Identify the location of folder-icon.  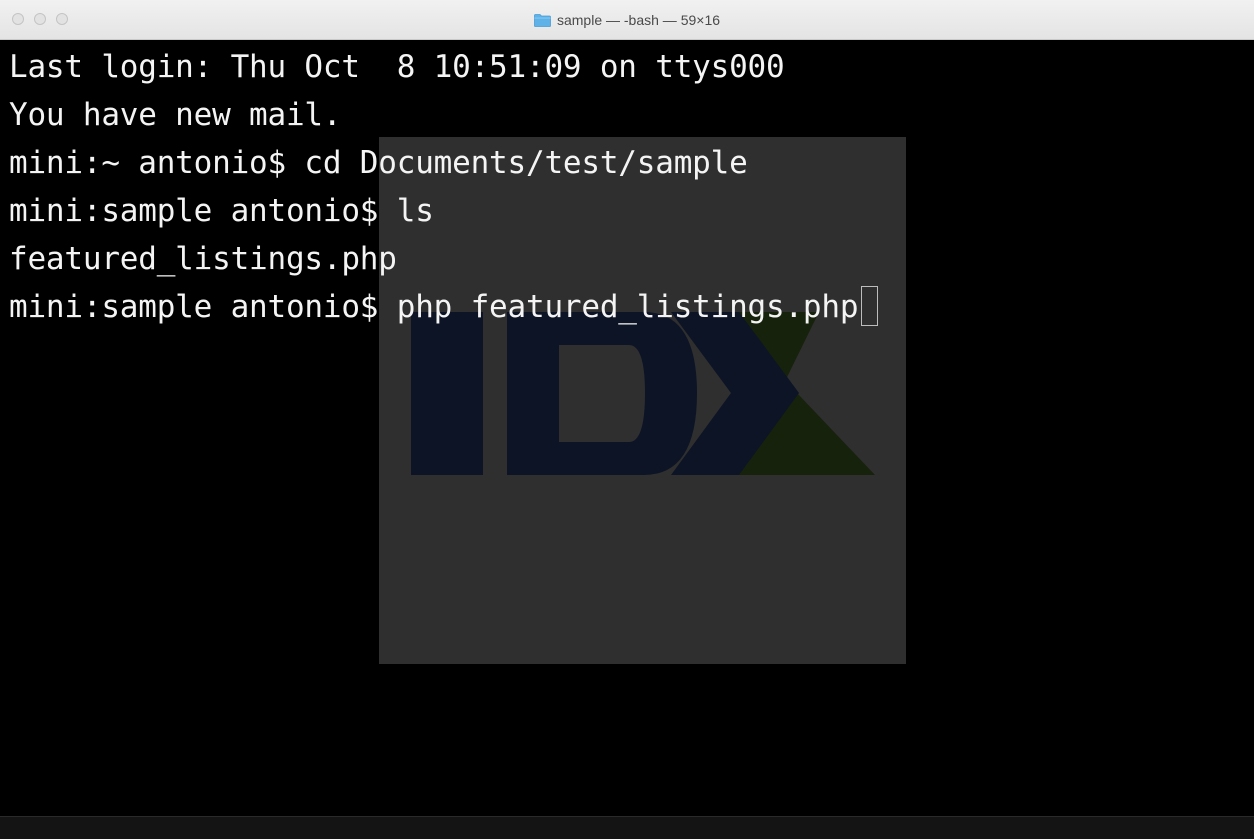
(542, 20).